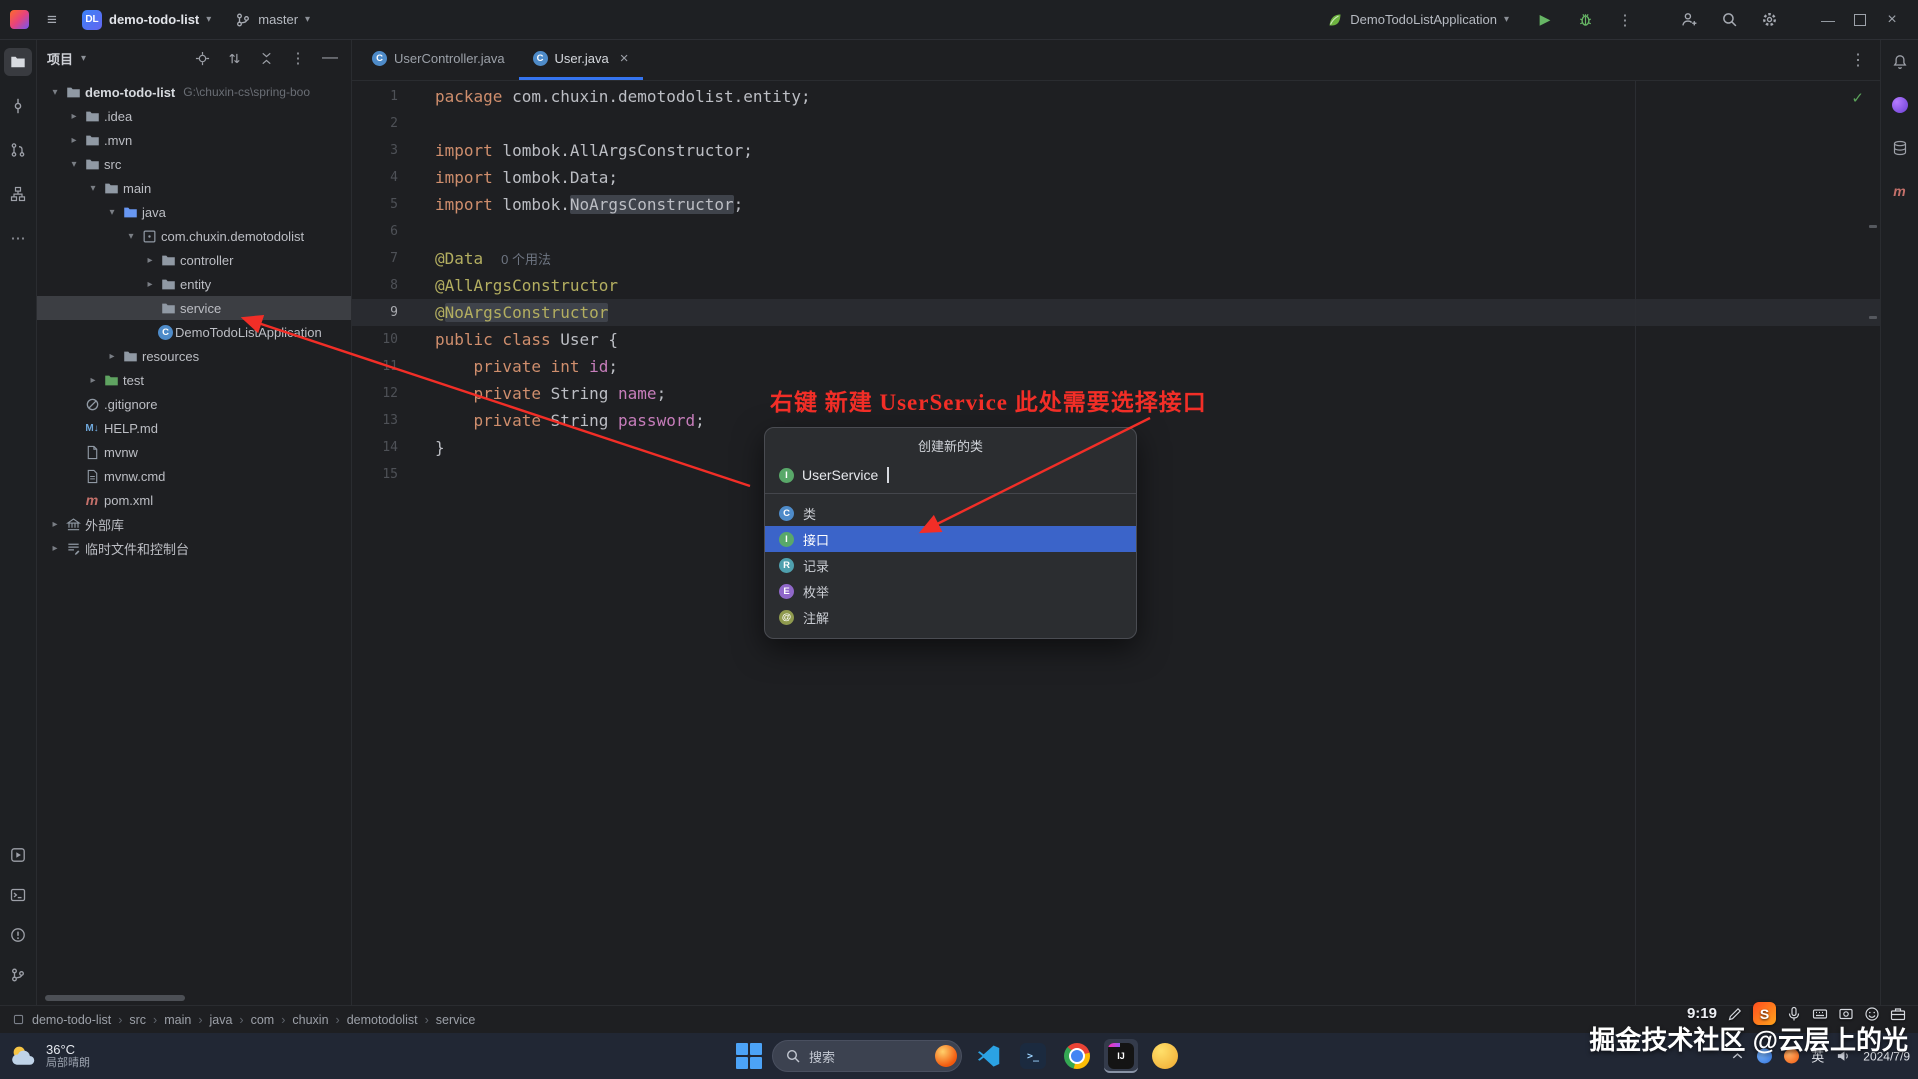 The height and width of the screenshot is (1079, 1918). Describe the element at coordinates (1858, 60) in the screenshot. I see `editor-options-icon: ⋮` at that location.